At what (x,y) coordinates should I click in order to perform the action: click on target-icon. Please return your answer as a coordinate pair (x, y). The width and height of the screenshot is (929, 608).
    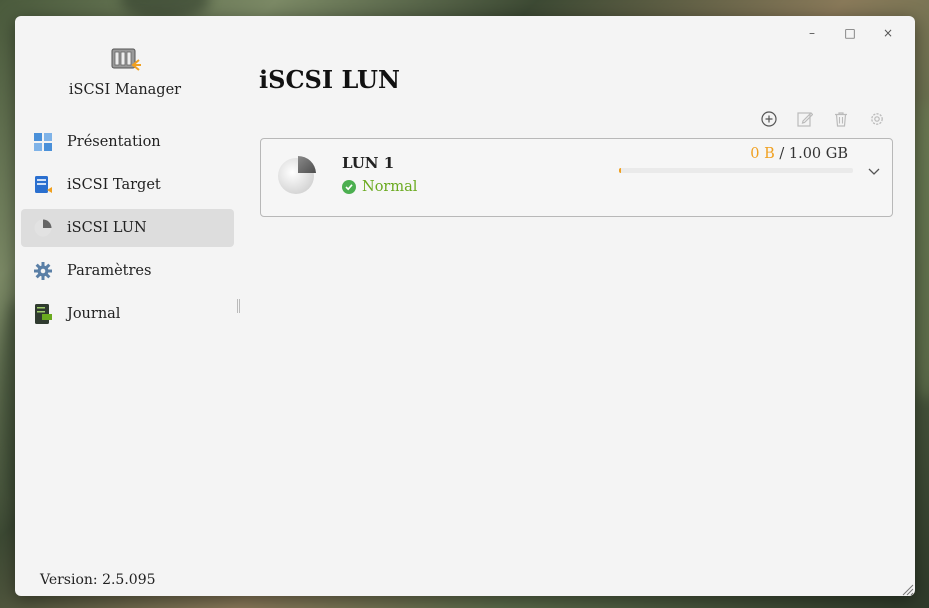
    Looking at the image, I should click on (43, 185).